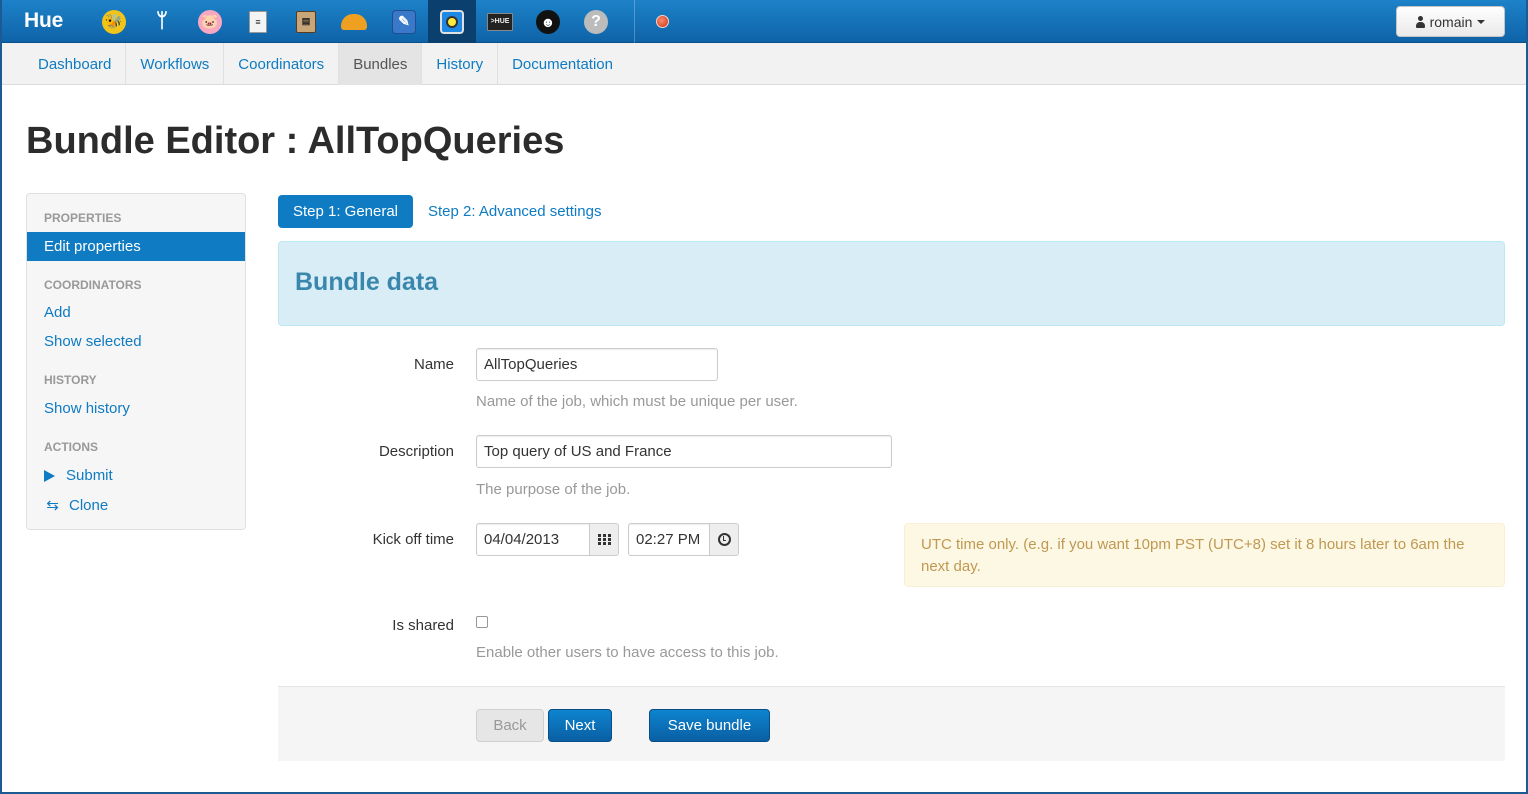 The width and height of the screenshot is (1528, 794). I want to click on nav-history: History, so click(460, 64).